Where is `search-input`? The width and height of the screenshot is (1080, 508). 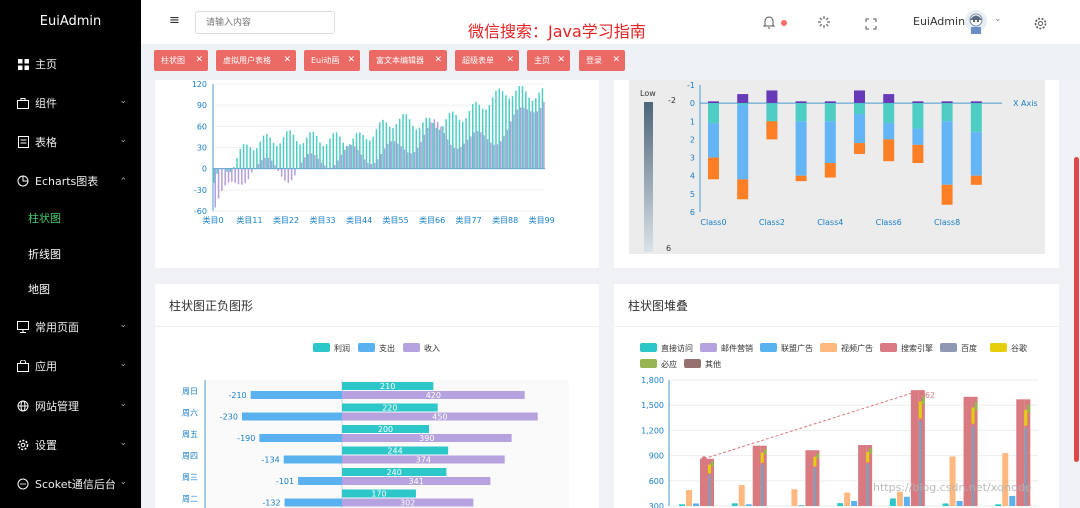 search-input is located at coordinates (265, 22).